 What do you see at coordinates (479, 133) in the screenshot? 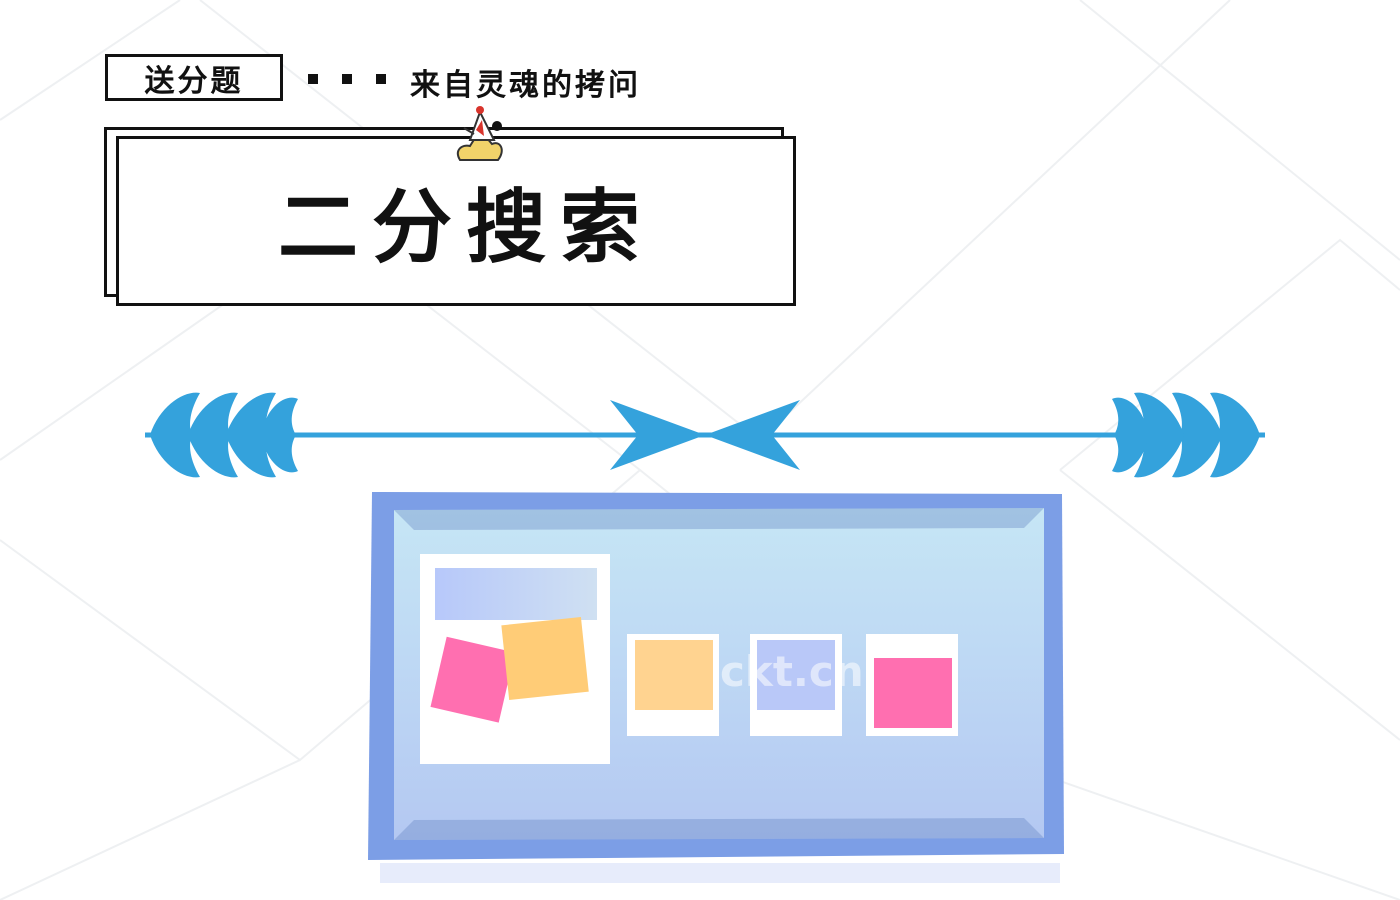
I see `mascot-icon` at bounding box center [479, 133].